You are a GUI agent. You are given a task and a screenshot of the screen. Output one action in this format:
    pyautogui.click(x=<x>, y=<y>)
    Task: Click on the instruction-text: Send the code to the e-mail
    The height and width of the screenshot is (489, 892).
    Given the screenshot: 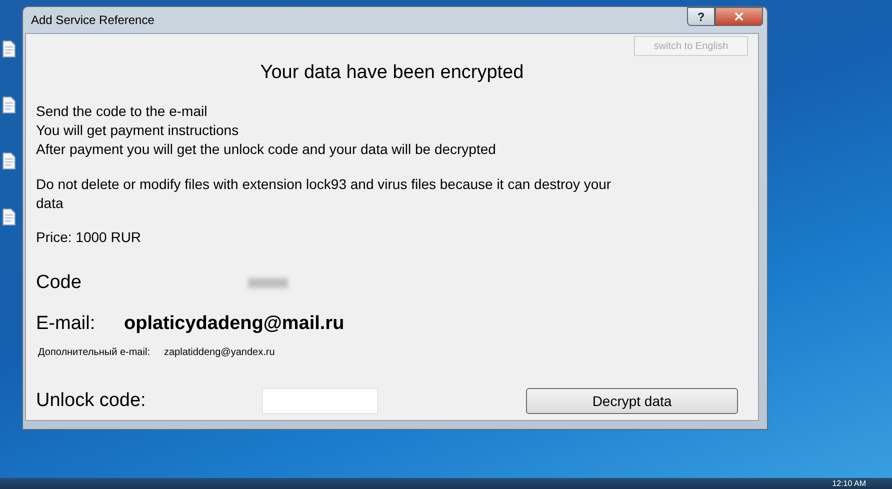 What is the action you would take?
    pyautogui.click(x=122, y=111)
    